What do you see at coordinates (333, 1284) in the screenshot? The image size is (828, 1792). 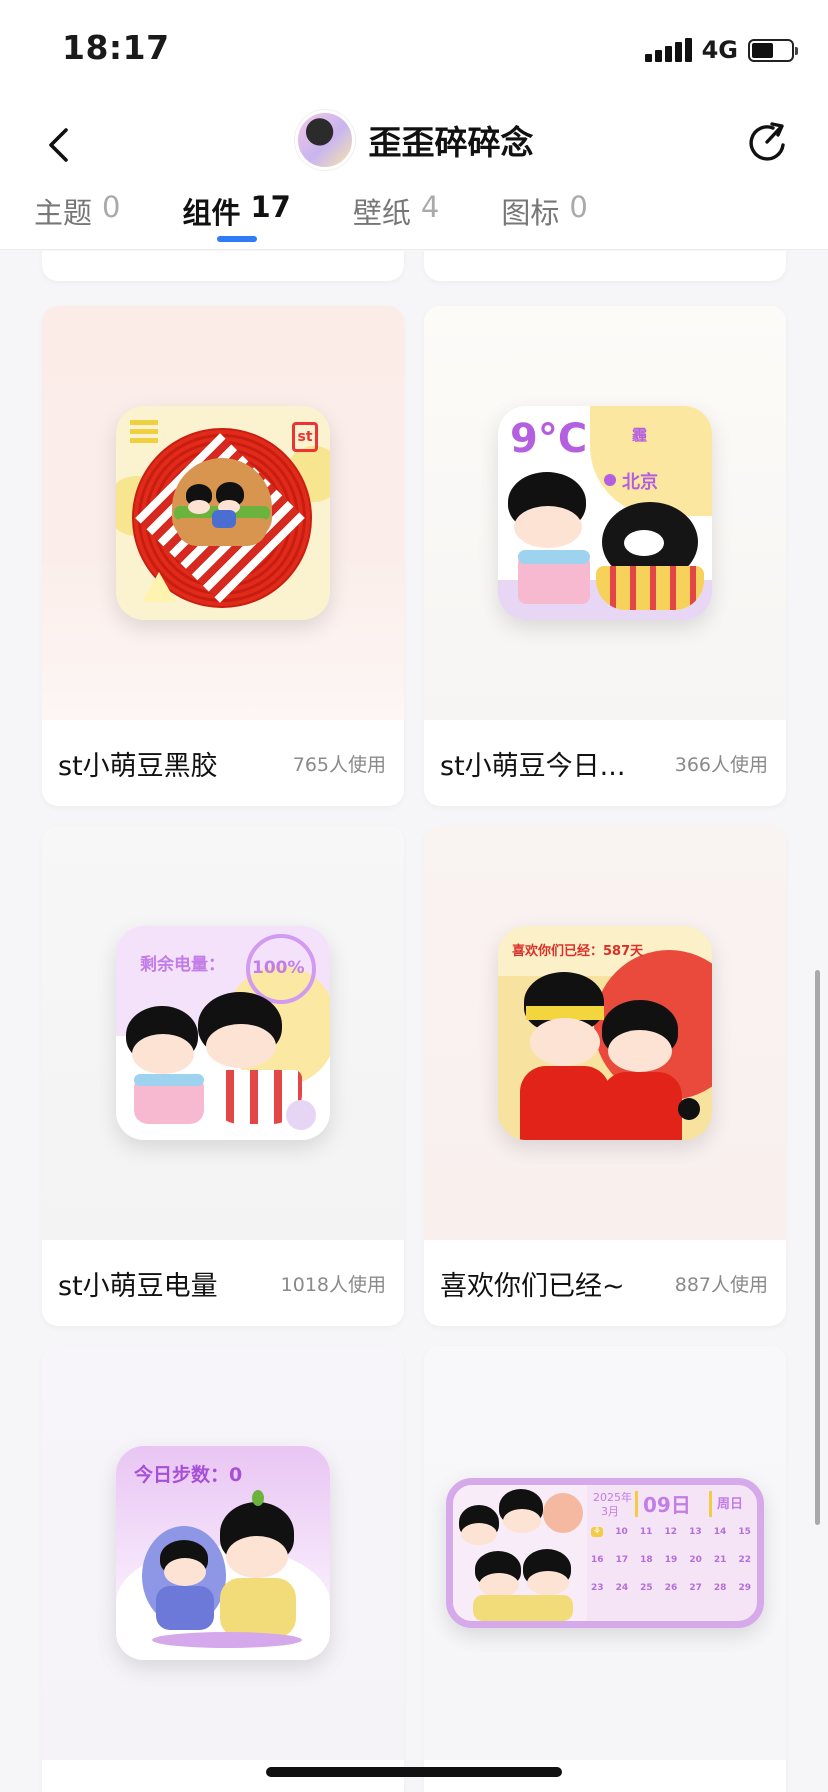 I see `usage-count: 1018人使用` at bounding box center [333, 1284].